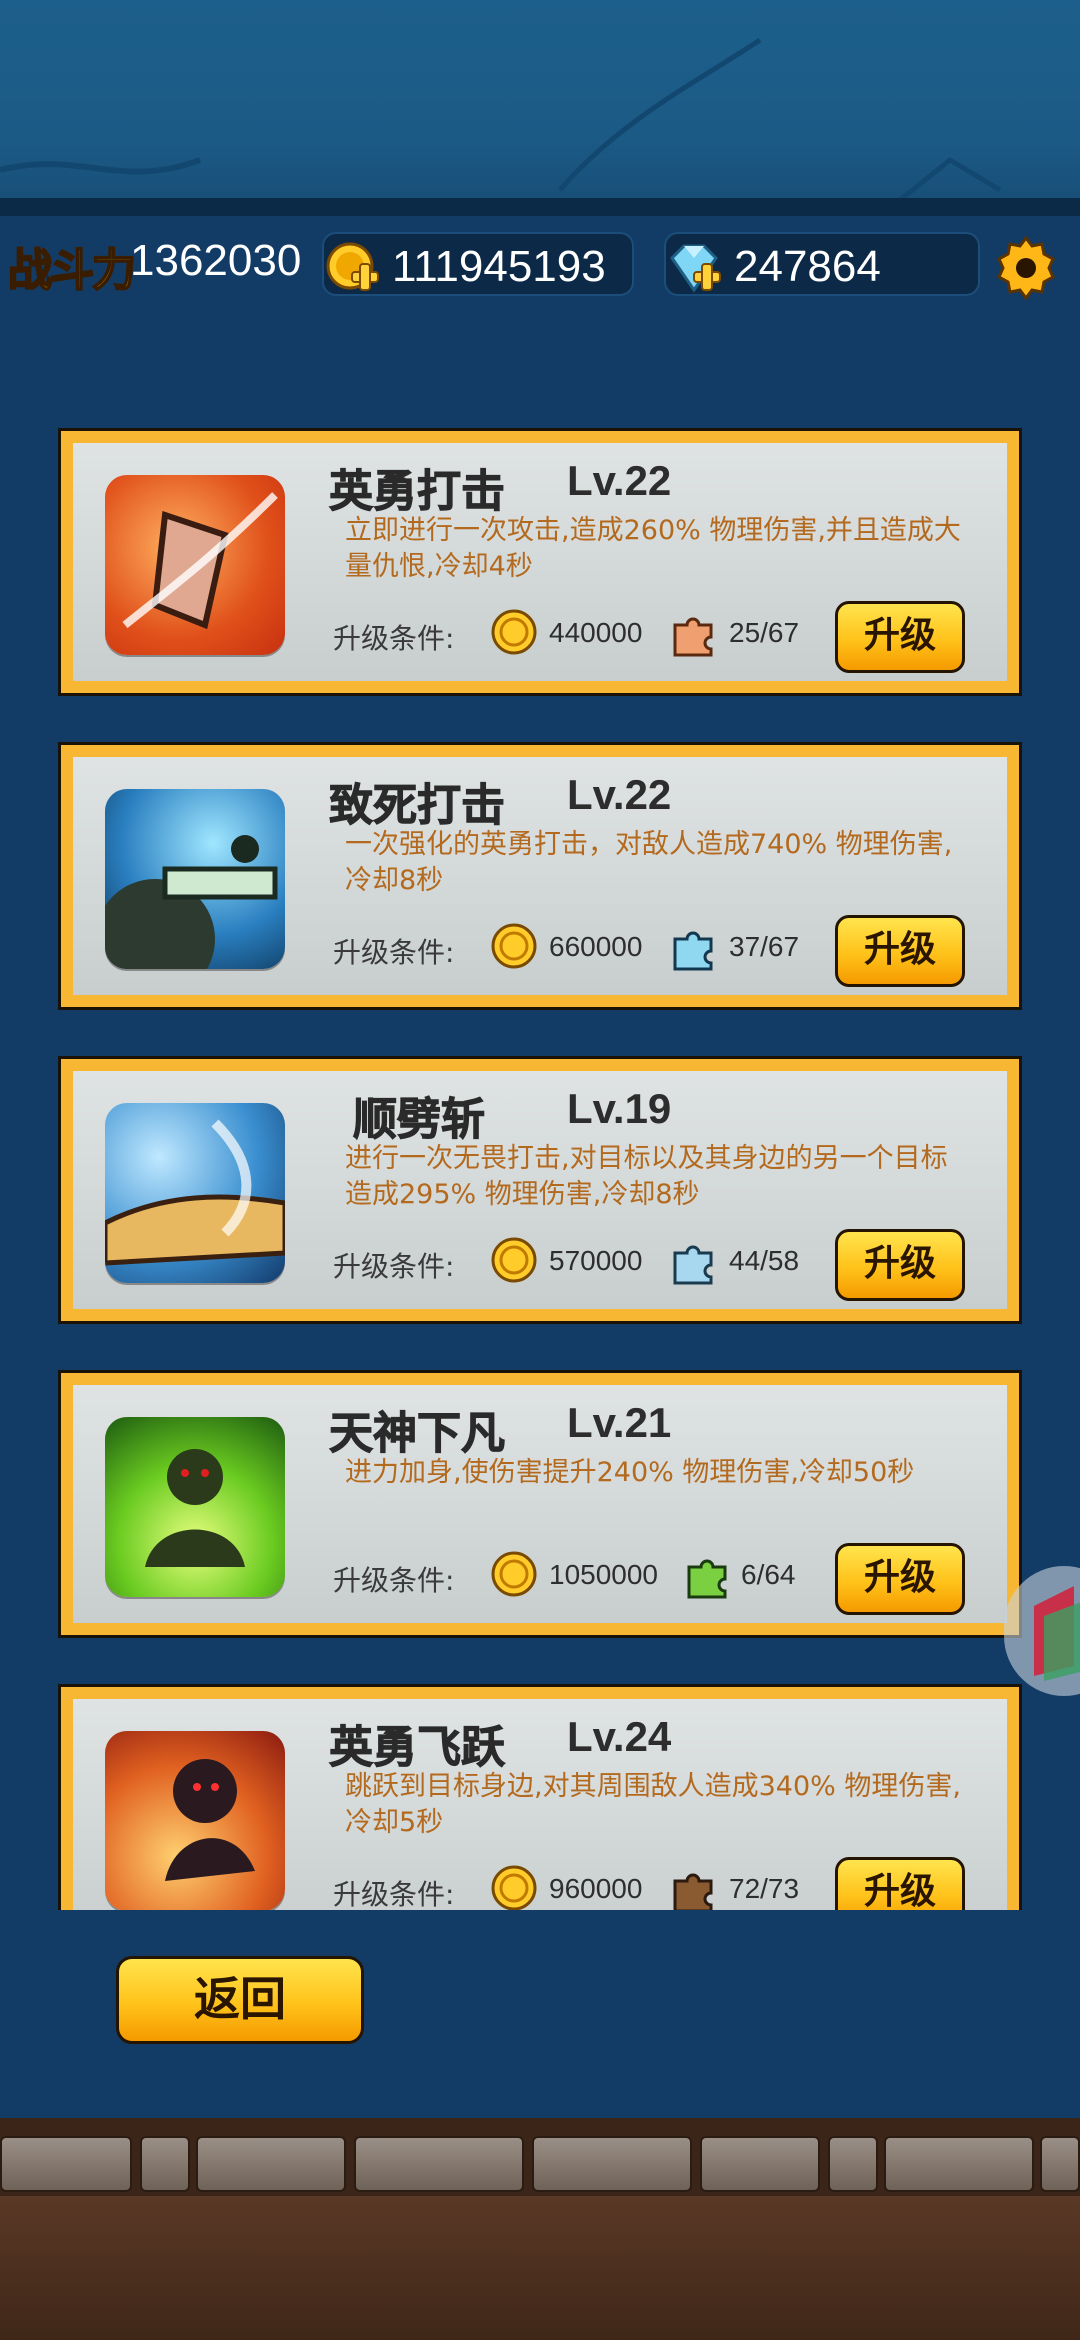  What do you see at coordinates (596, 946) in the screenshot?
I see `coin-cost: 660000` at bounding box center [596, 946].